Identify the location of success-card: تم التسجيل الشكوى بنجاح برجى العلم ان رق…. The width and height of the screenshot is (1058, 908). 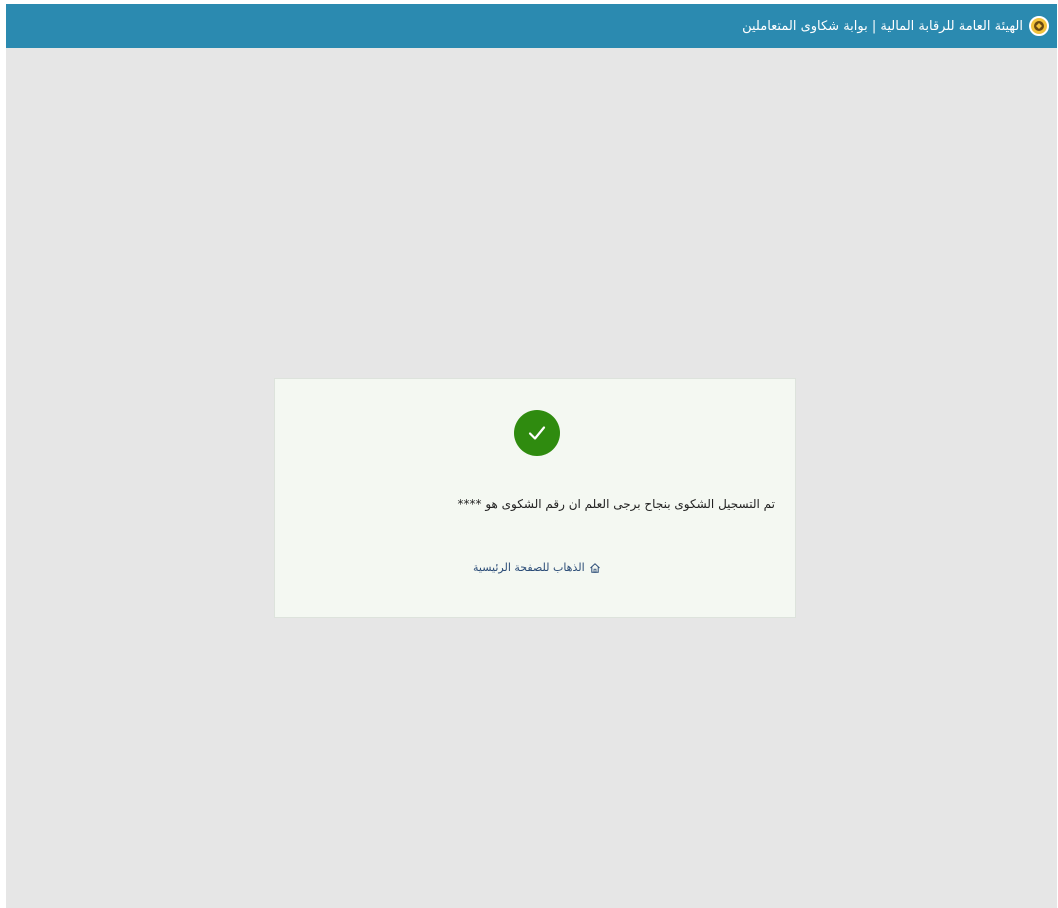
(535, 498).